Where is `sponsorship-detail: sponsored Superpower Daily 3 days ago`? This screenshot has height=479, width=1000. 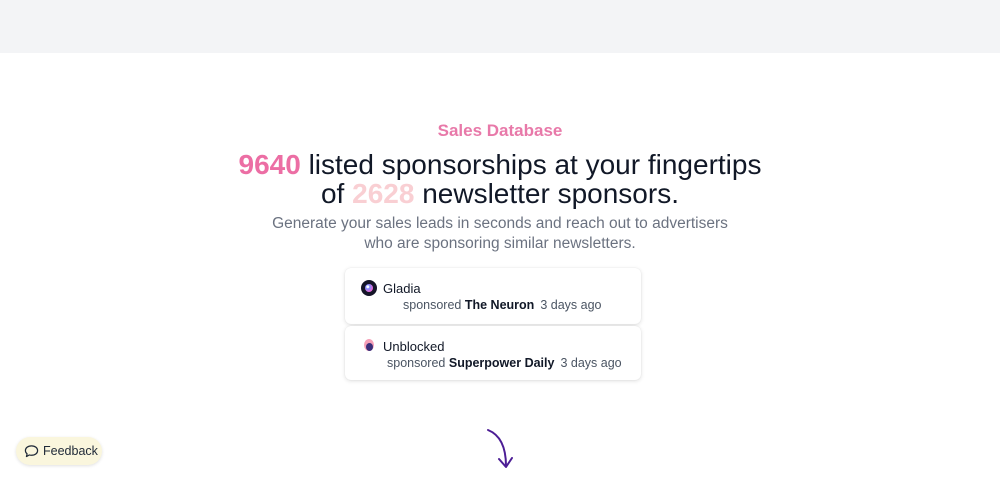
sponsorship-detail: sponsored Superpower Daily 3 days ago is located at coordinates (504, 363).